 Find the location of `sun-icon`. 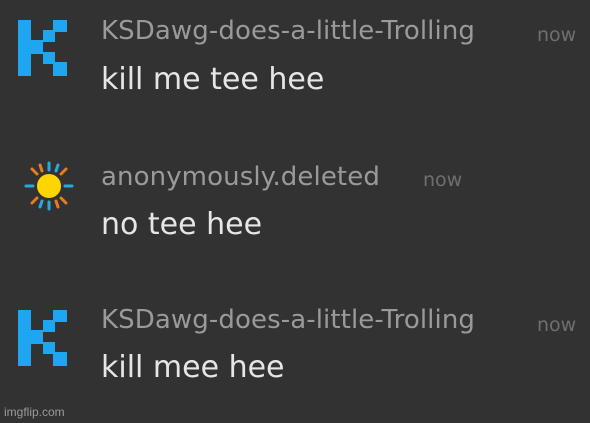

sun-icon is located at coordinates (49, 186).